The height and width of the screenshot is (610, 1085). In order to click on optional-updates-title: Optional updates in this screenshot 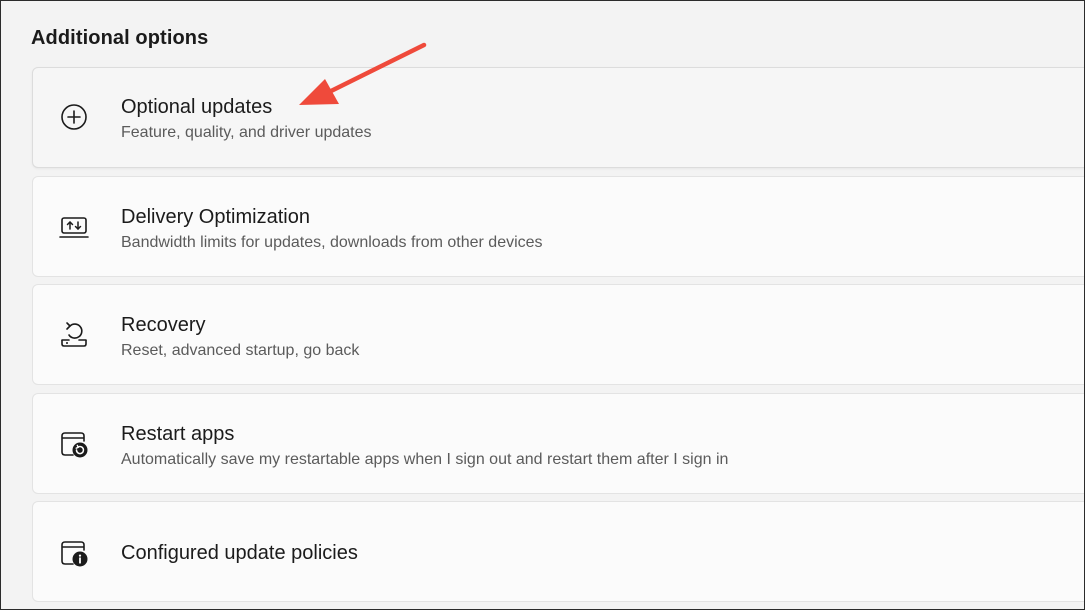, I will do `click(197, 107)`.